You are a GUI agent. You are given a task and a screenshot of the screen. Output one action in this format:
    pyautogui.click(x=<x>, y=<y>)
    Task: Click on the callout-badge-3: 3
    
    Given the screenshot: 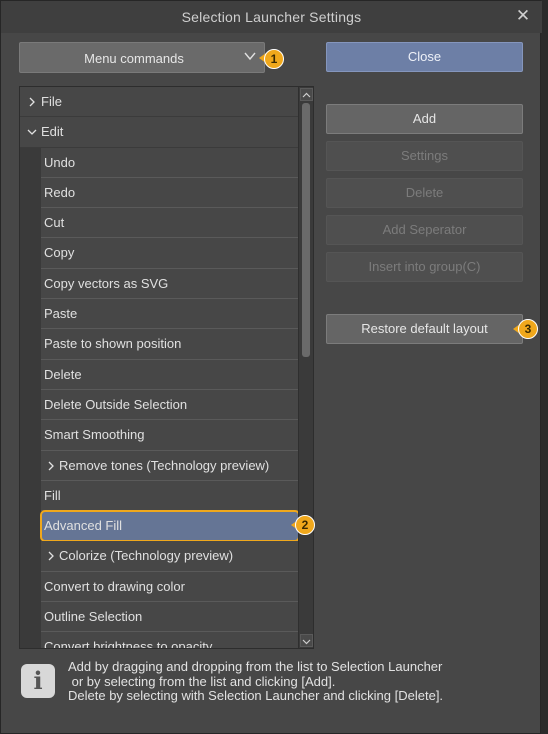 What is the action you would take?
    pyautogui.click(x=528, y=329)
    